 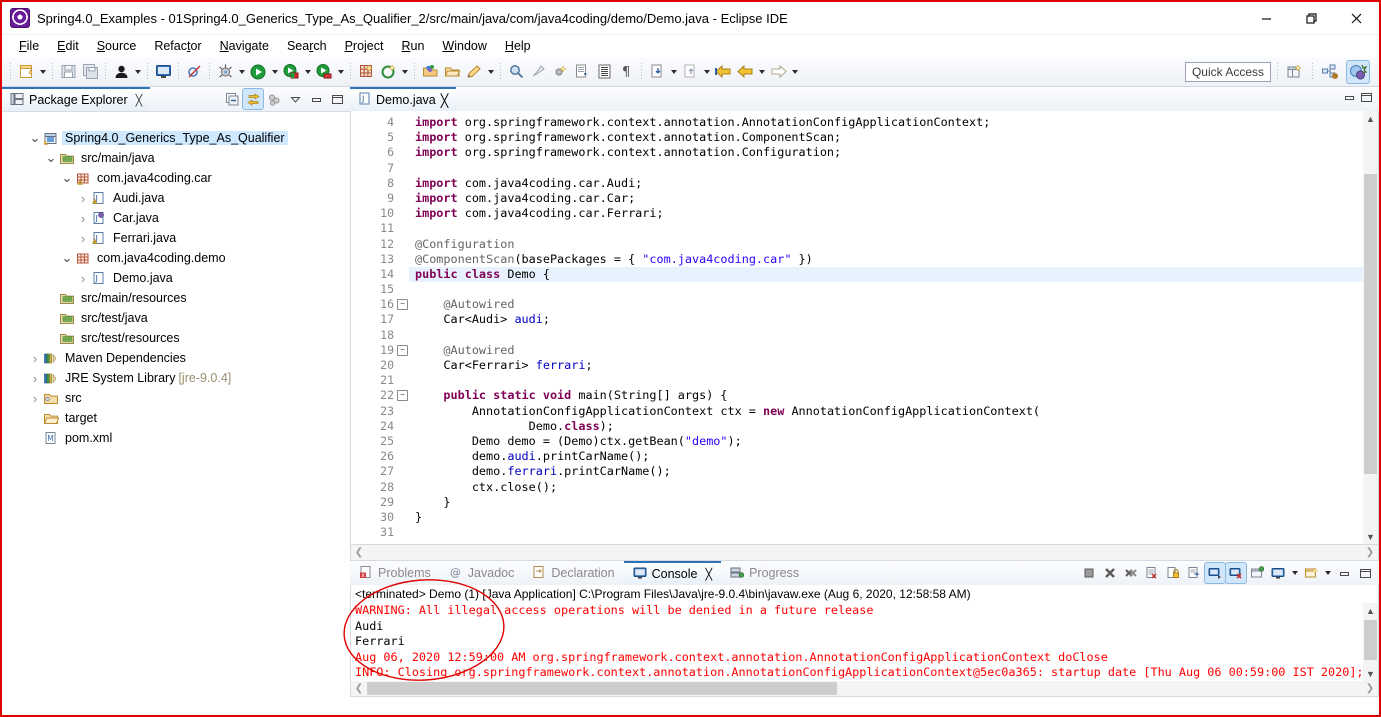 I want to click on scroll-up-icon: ▲, so click(x=1370, y=610).